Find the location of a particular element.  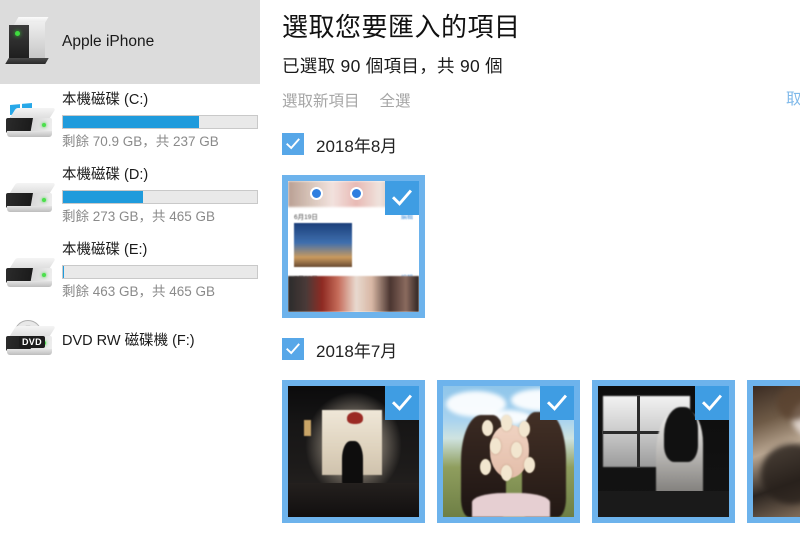

sidebar-item-drive-e: 本機磁碟 (E:) 剩餘 463 GB，共 465 GB is located at coordinates (130, 271).